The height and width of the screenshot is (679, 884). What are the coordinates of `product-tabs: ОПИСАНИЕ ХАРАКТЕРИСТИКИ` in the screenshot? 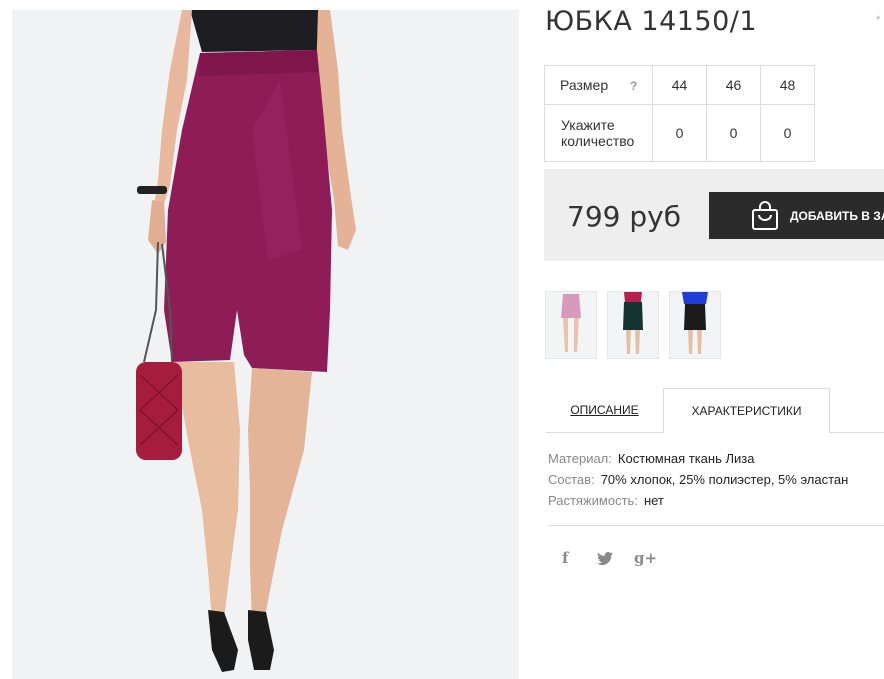 It's located at (715, 410).